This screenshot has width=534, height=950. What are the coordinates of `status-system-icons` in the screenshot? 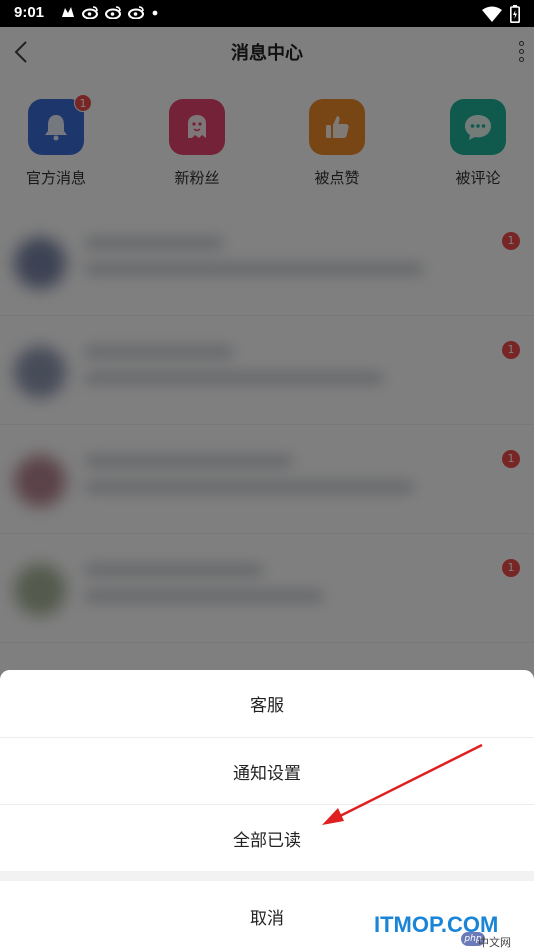 It's located at (501, 14).